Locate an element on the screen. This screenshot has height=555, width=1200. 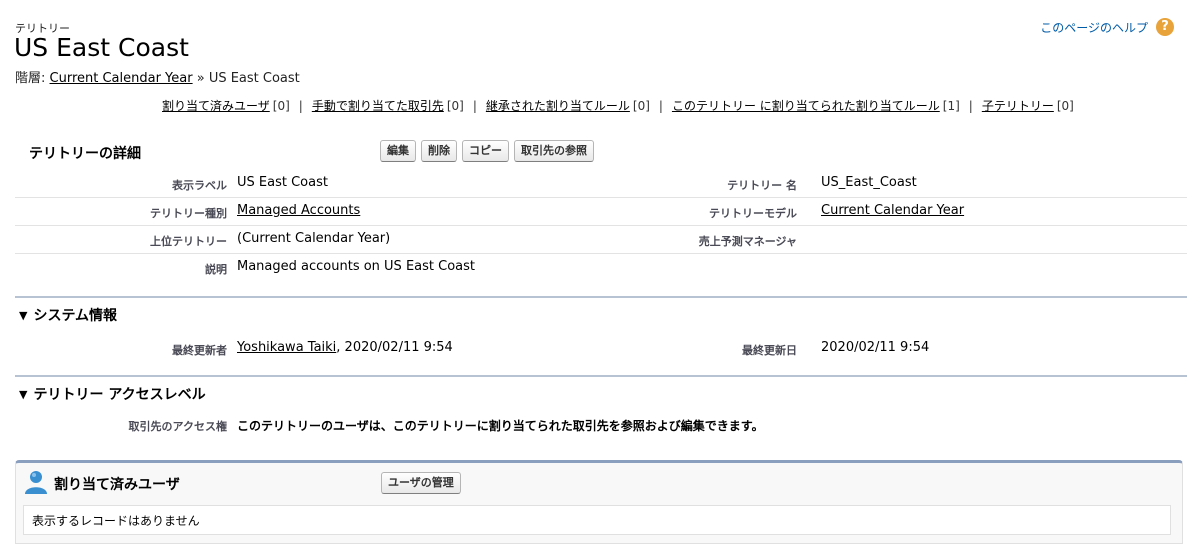
field-label: テリトリーモデル is located at coordinates (753, 213).